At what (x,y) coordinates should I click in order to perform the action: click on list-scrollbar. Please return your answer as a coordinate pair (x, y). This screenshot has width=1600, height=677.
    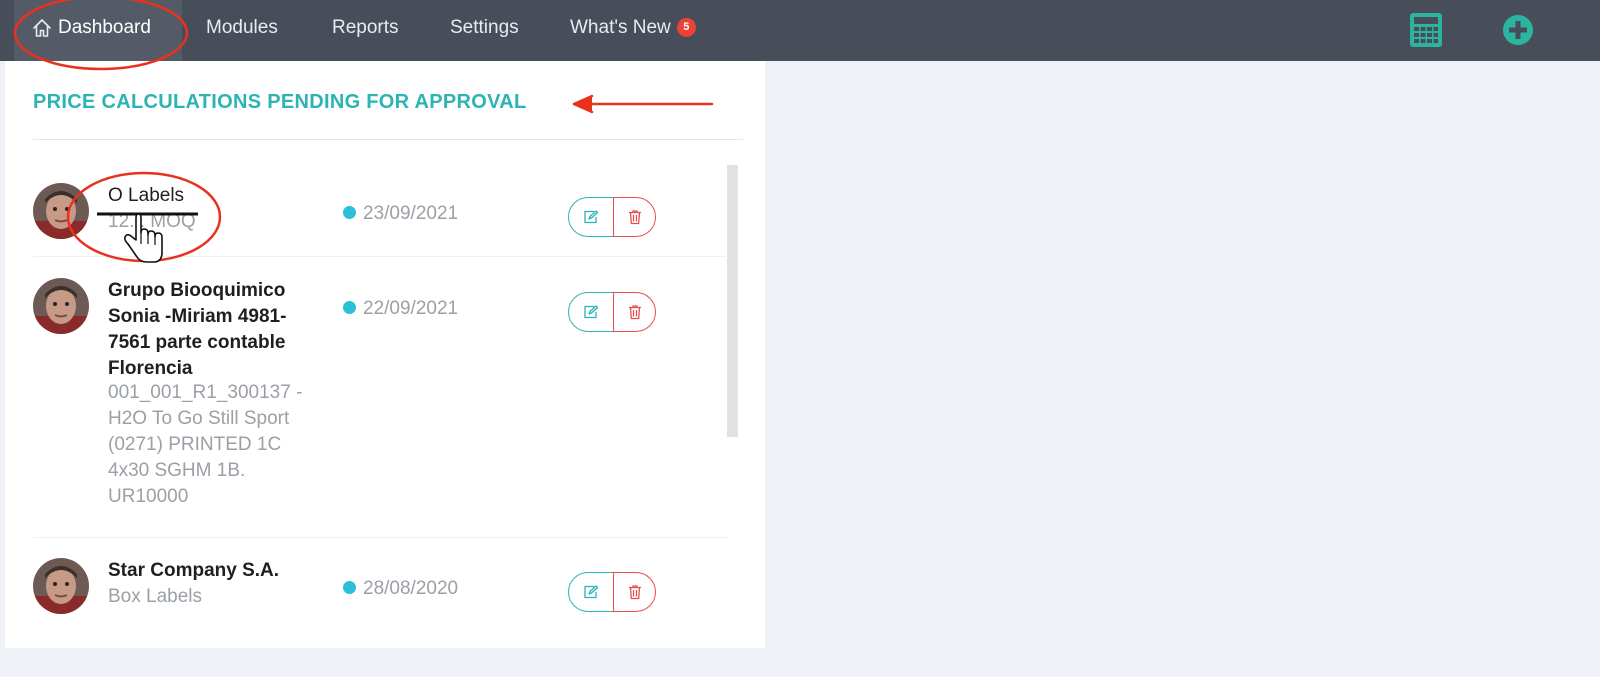
    Looking at the image, I should click on (732, 301).